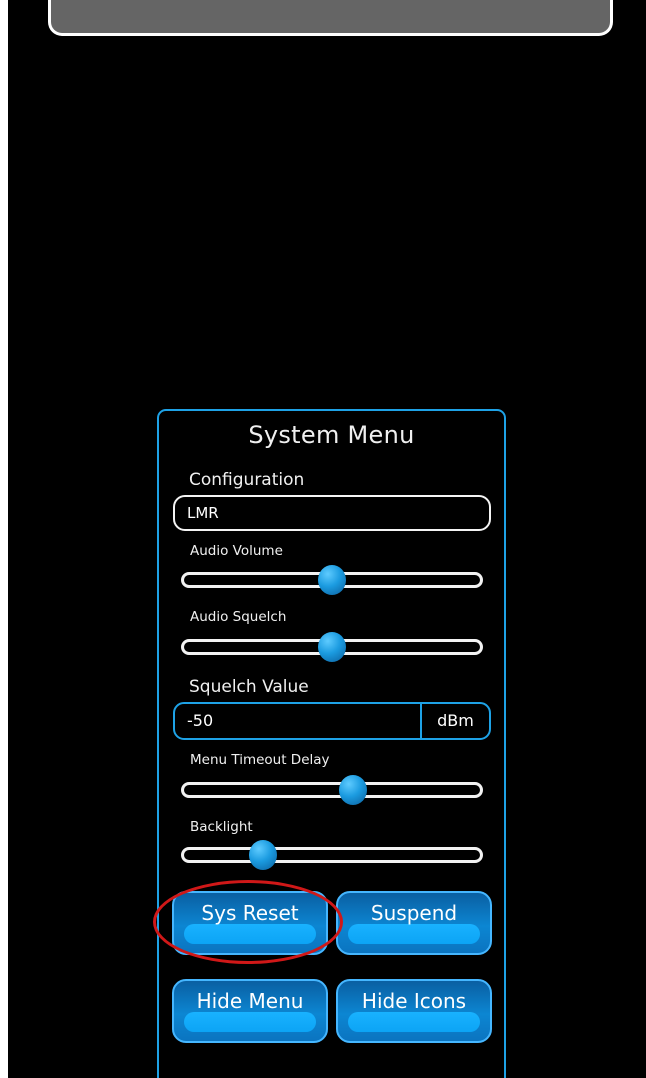  I want to click on sys-reset-button: Sys Reset, so click(250, 923).